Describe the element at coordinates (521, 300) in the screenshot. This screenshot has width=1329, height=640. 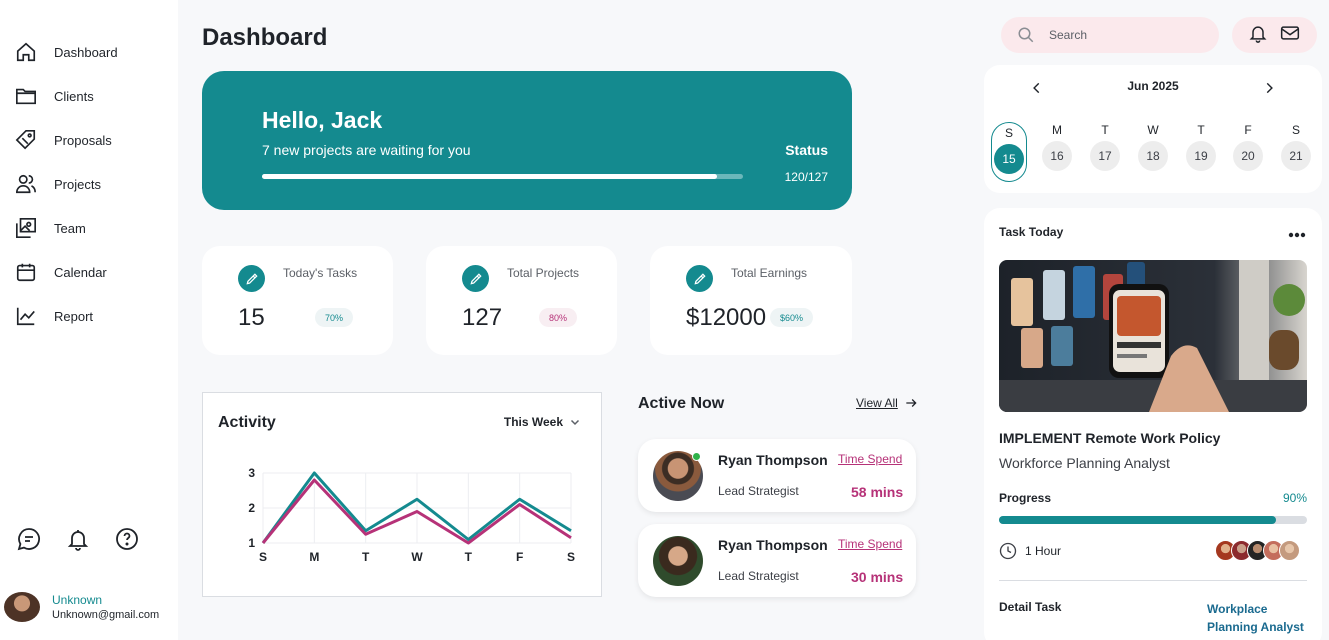
I see `stat-card-projects: Total Projects 127 80%` at that location.